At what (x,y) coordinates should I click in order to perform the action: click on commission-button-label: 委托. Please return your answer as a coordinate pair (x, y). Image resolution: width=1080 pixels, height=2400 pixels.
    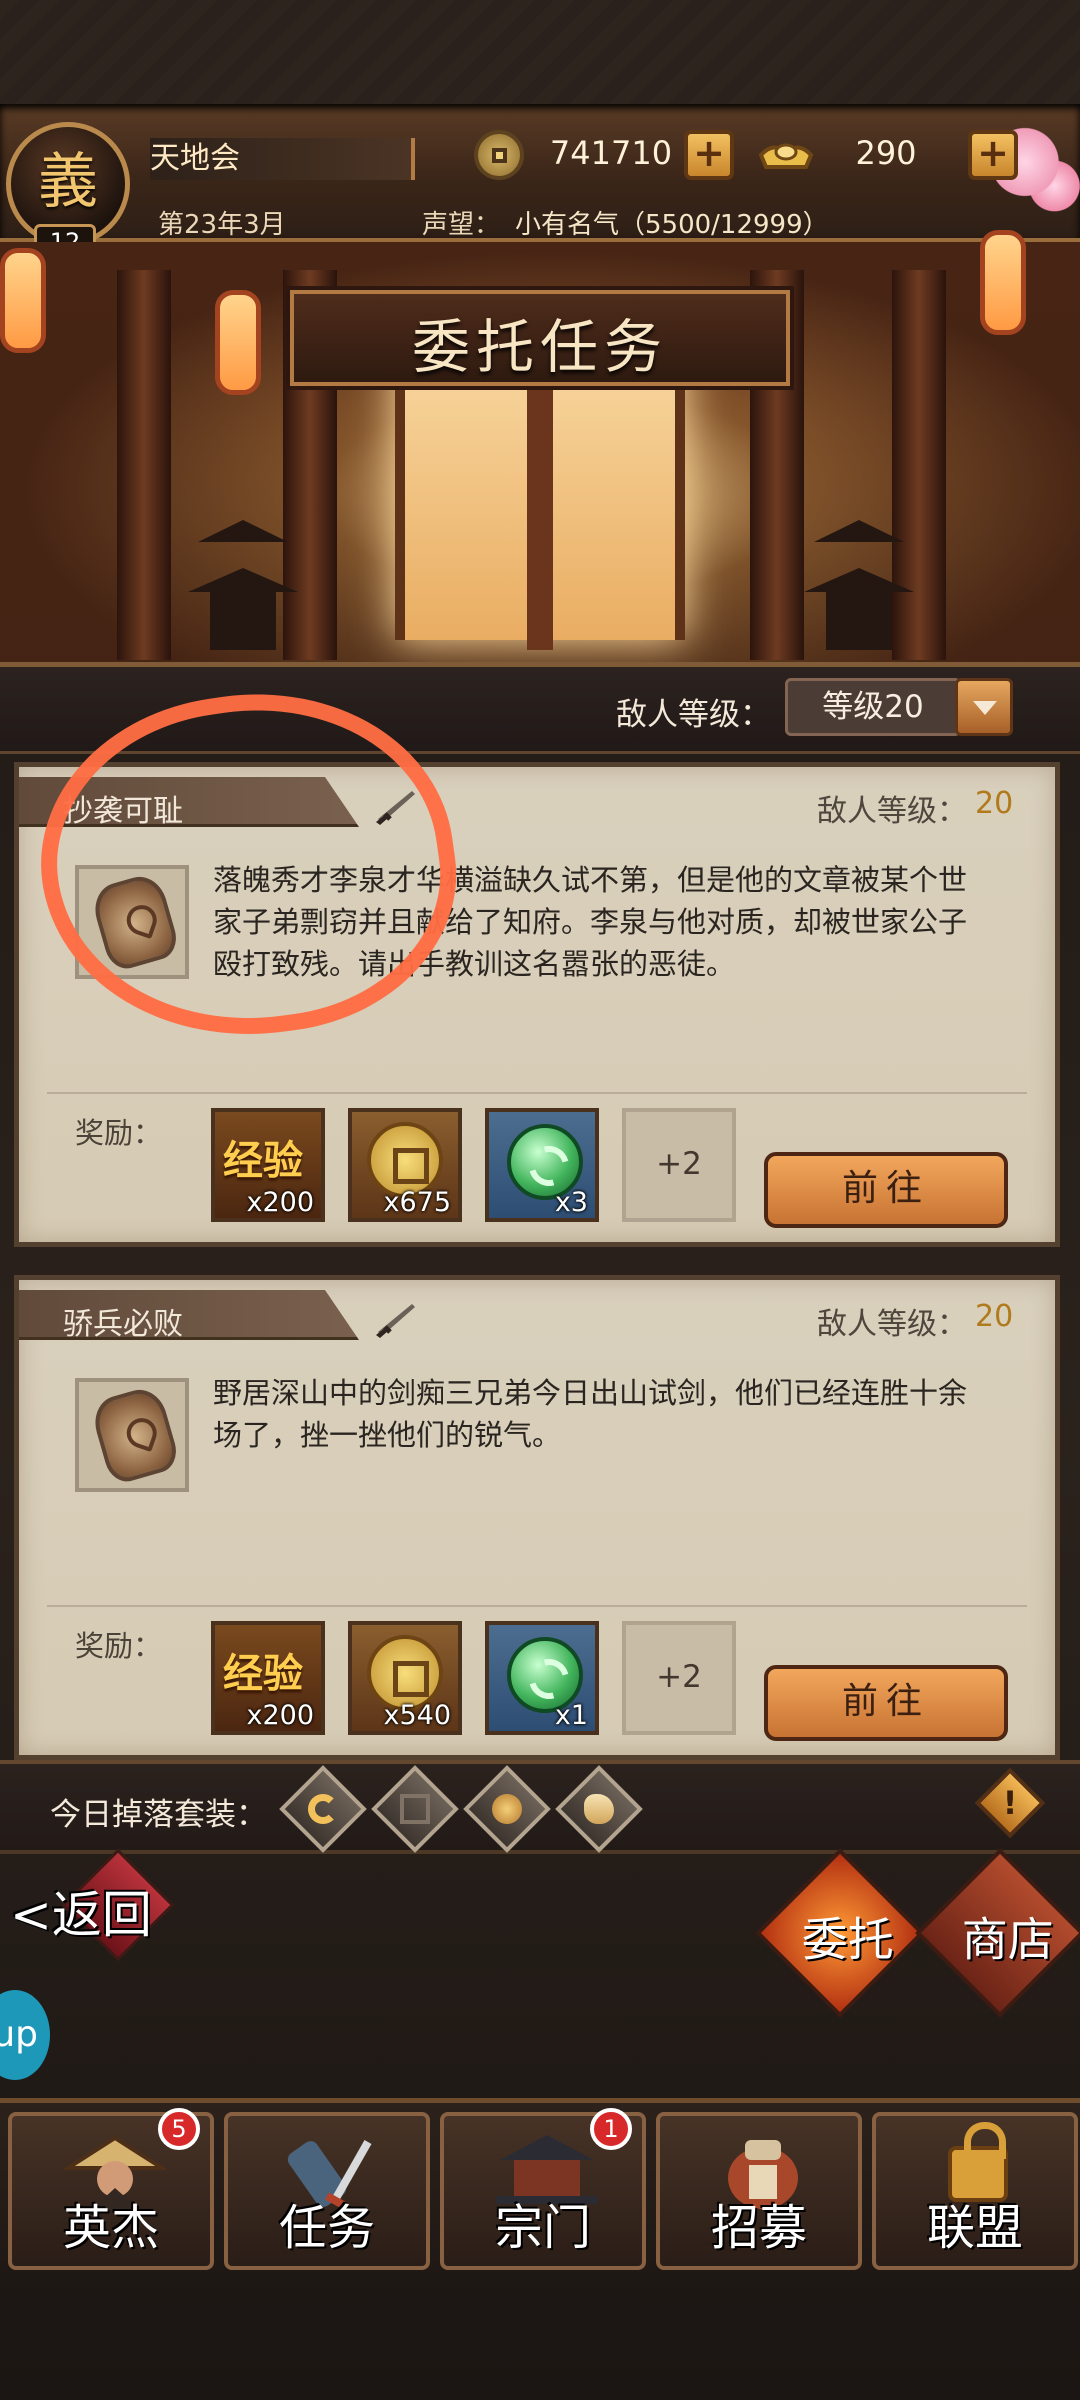
    Looking at the image, I should click on (847, 1939).